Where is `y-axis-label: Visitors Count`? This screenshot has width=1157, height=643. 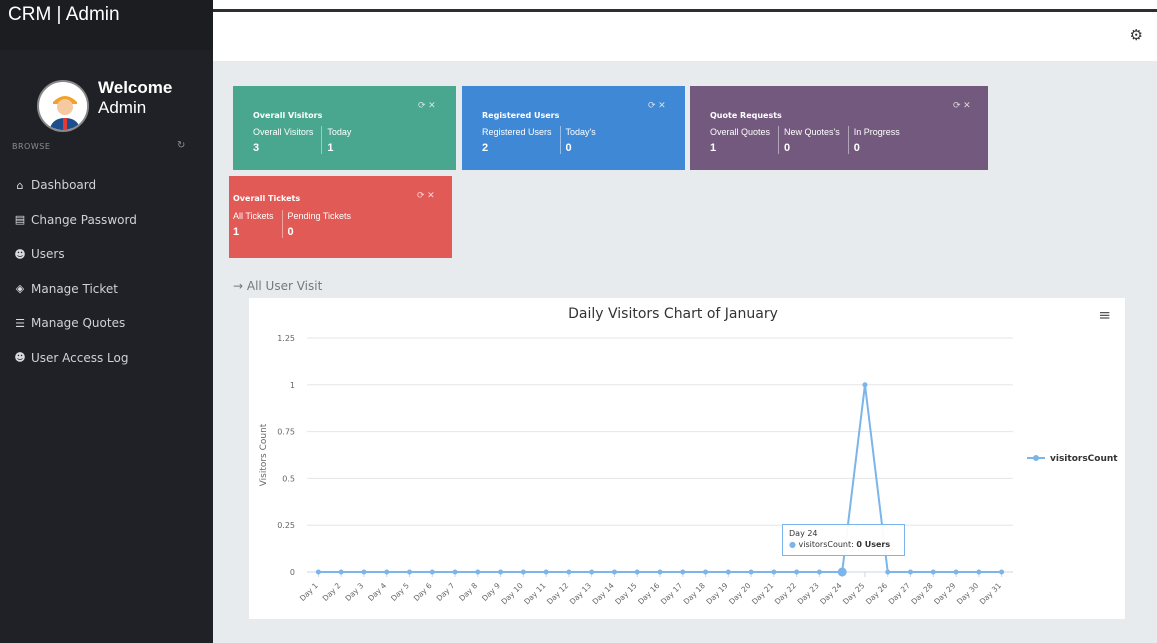 y-axis-label: Visitors Count is located at coordinates (264, 454).